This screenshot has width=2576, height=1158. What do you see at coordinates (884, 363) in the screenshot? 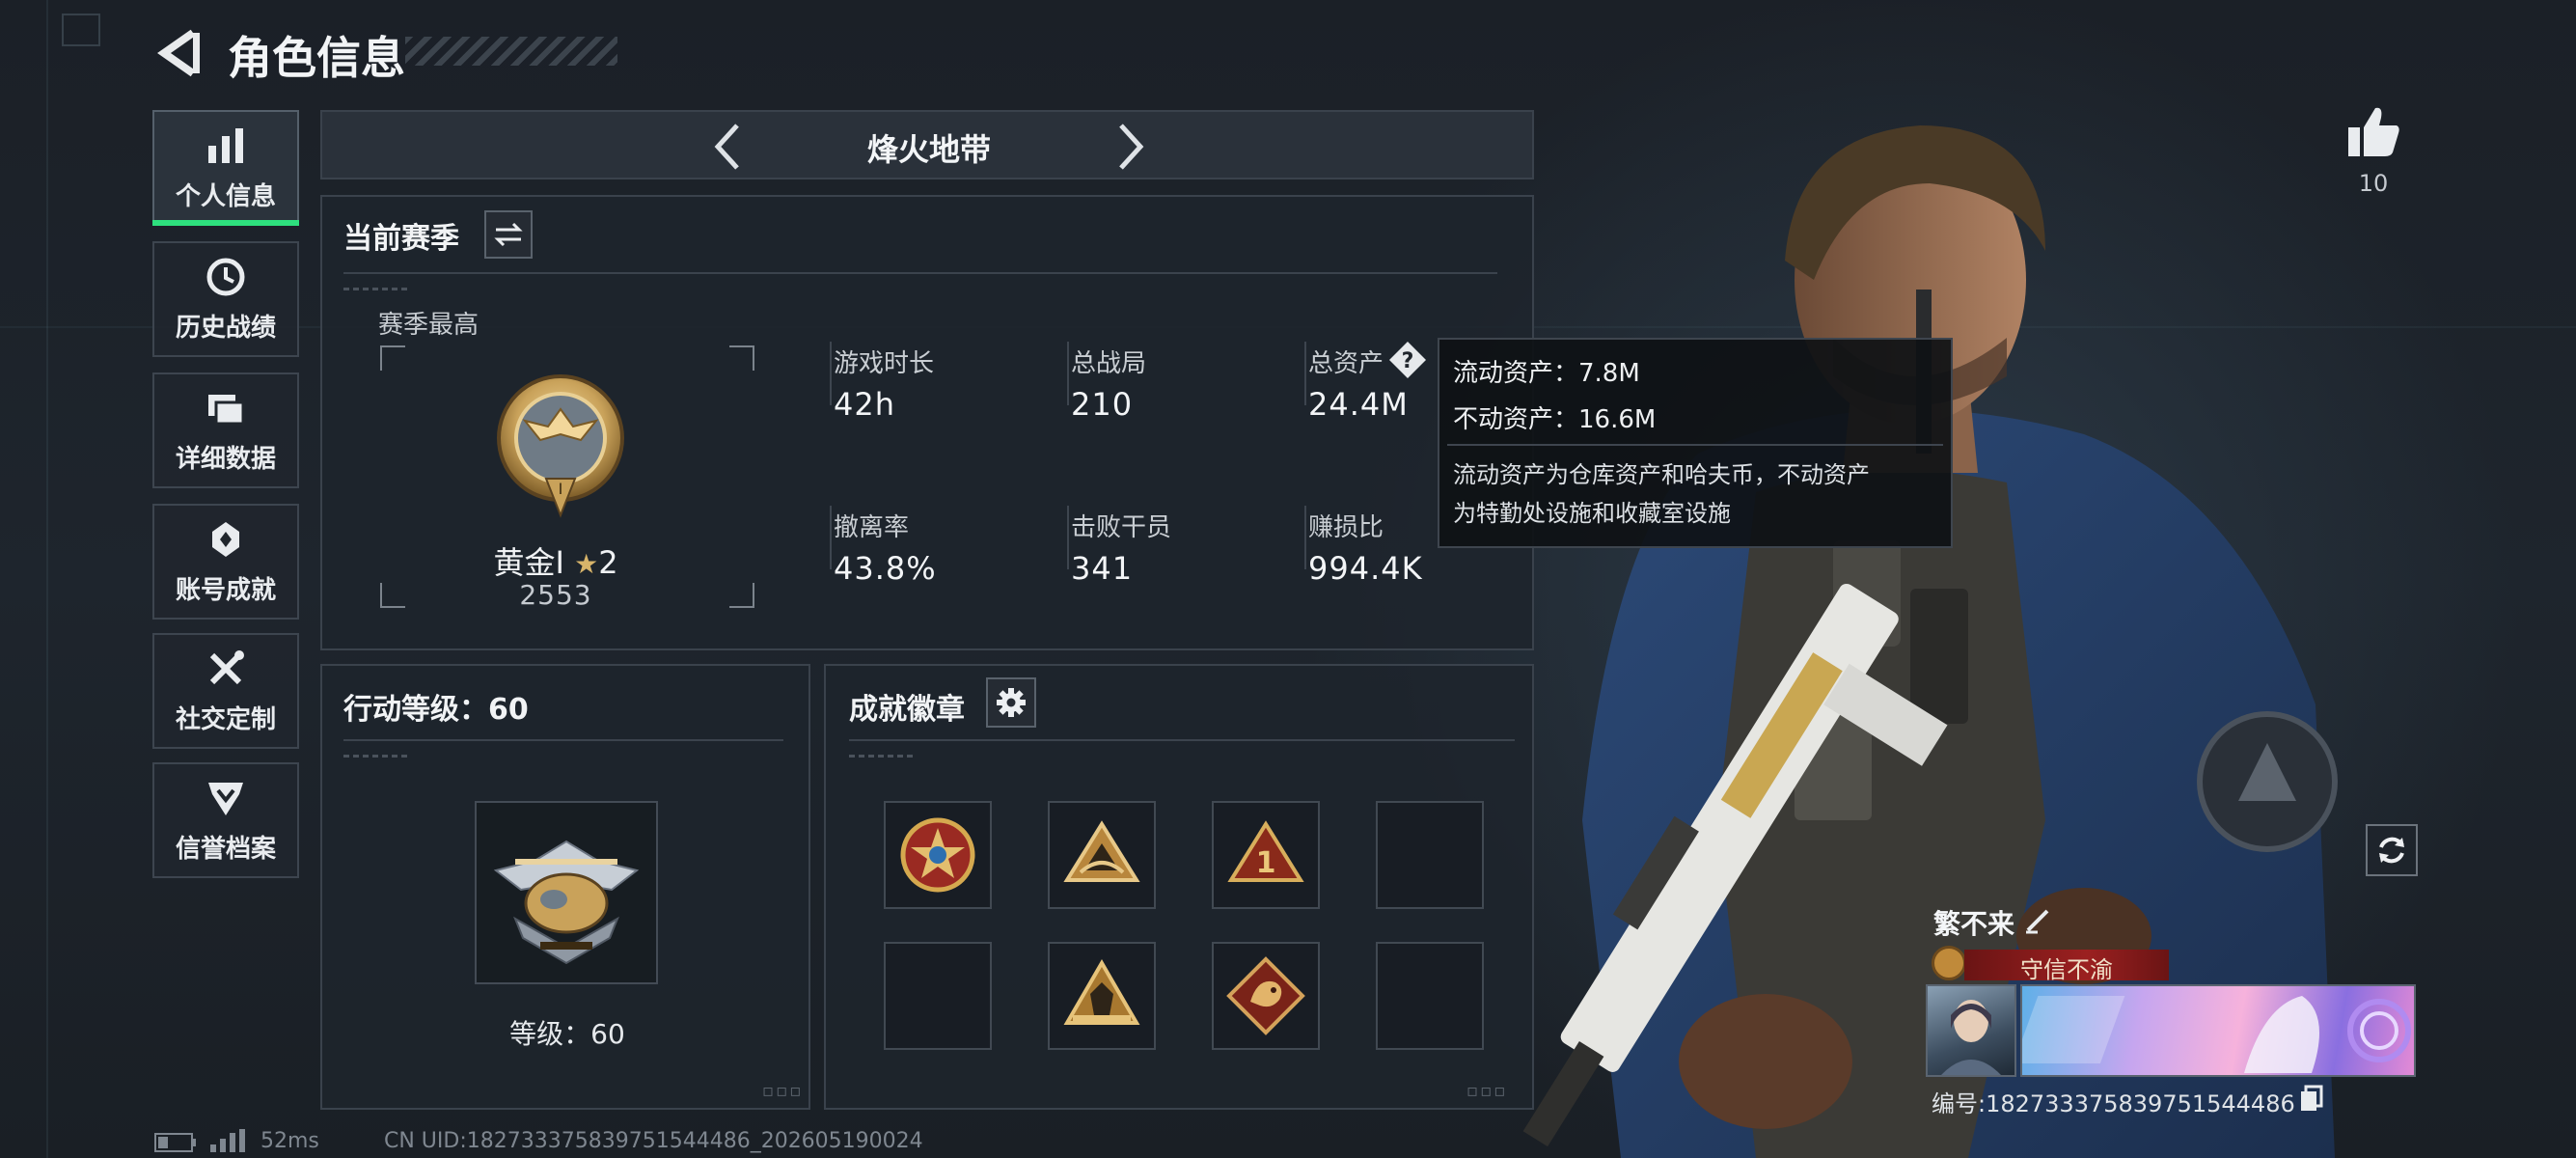
I see `stat-label-playtime: 游戏时长` at bounding box center [884, 363].